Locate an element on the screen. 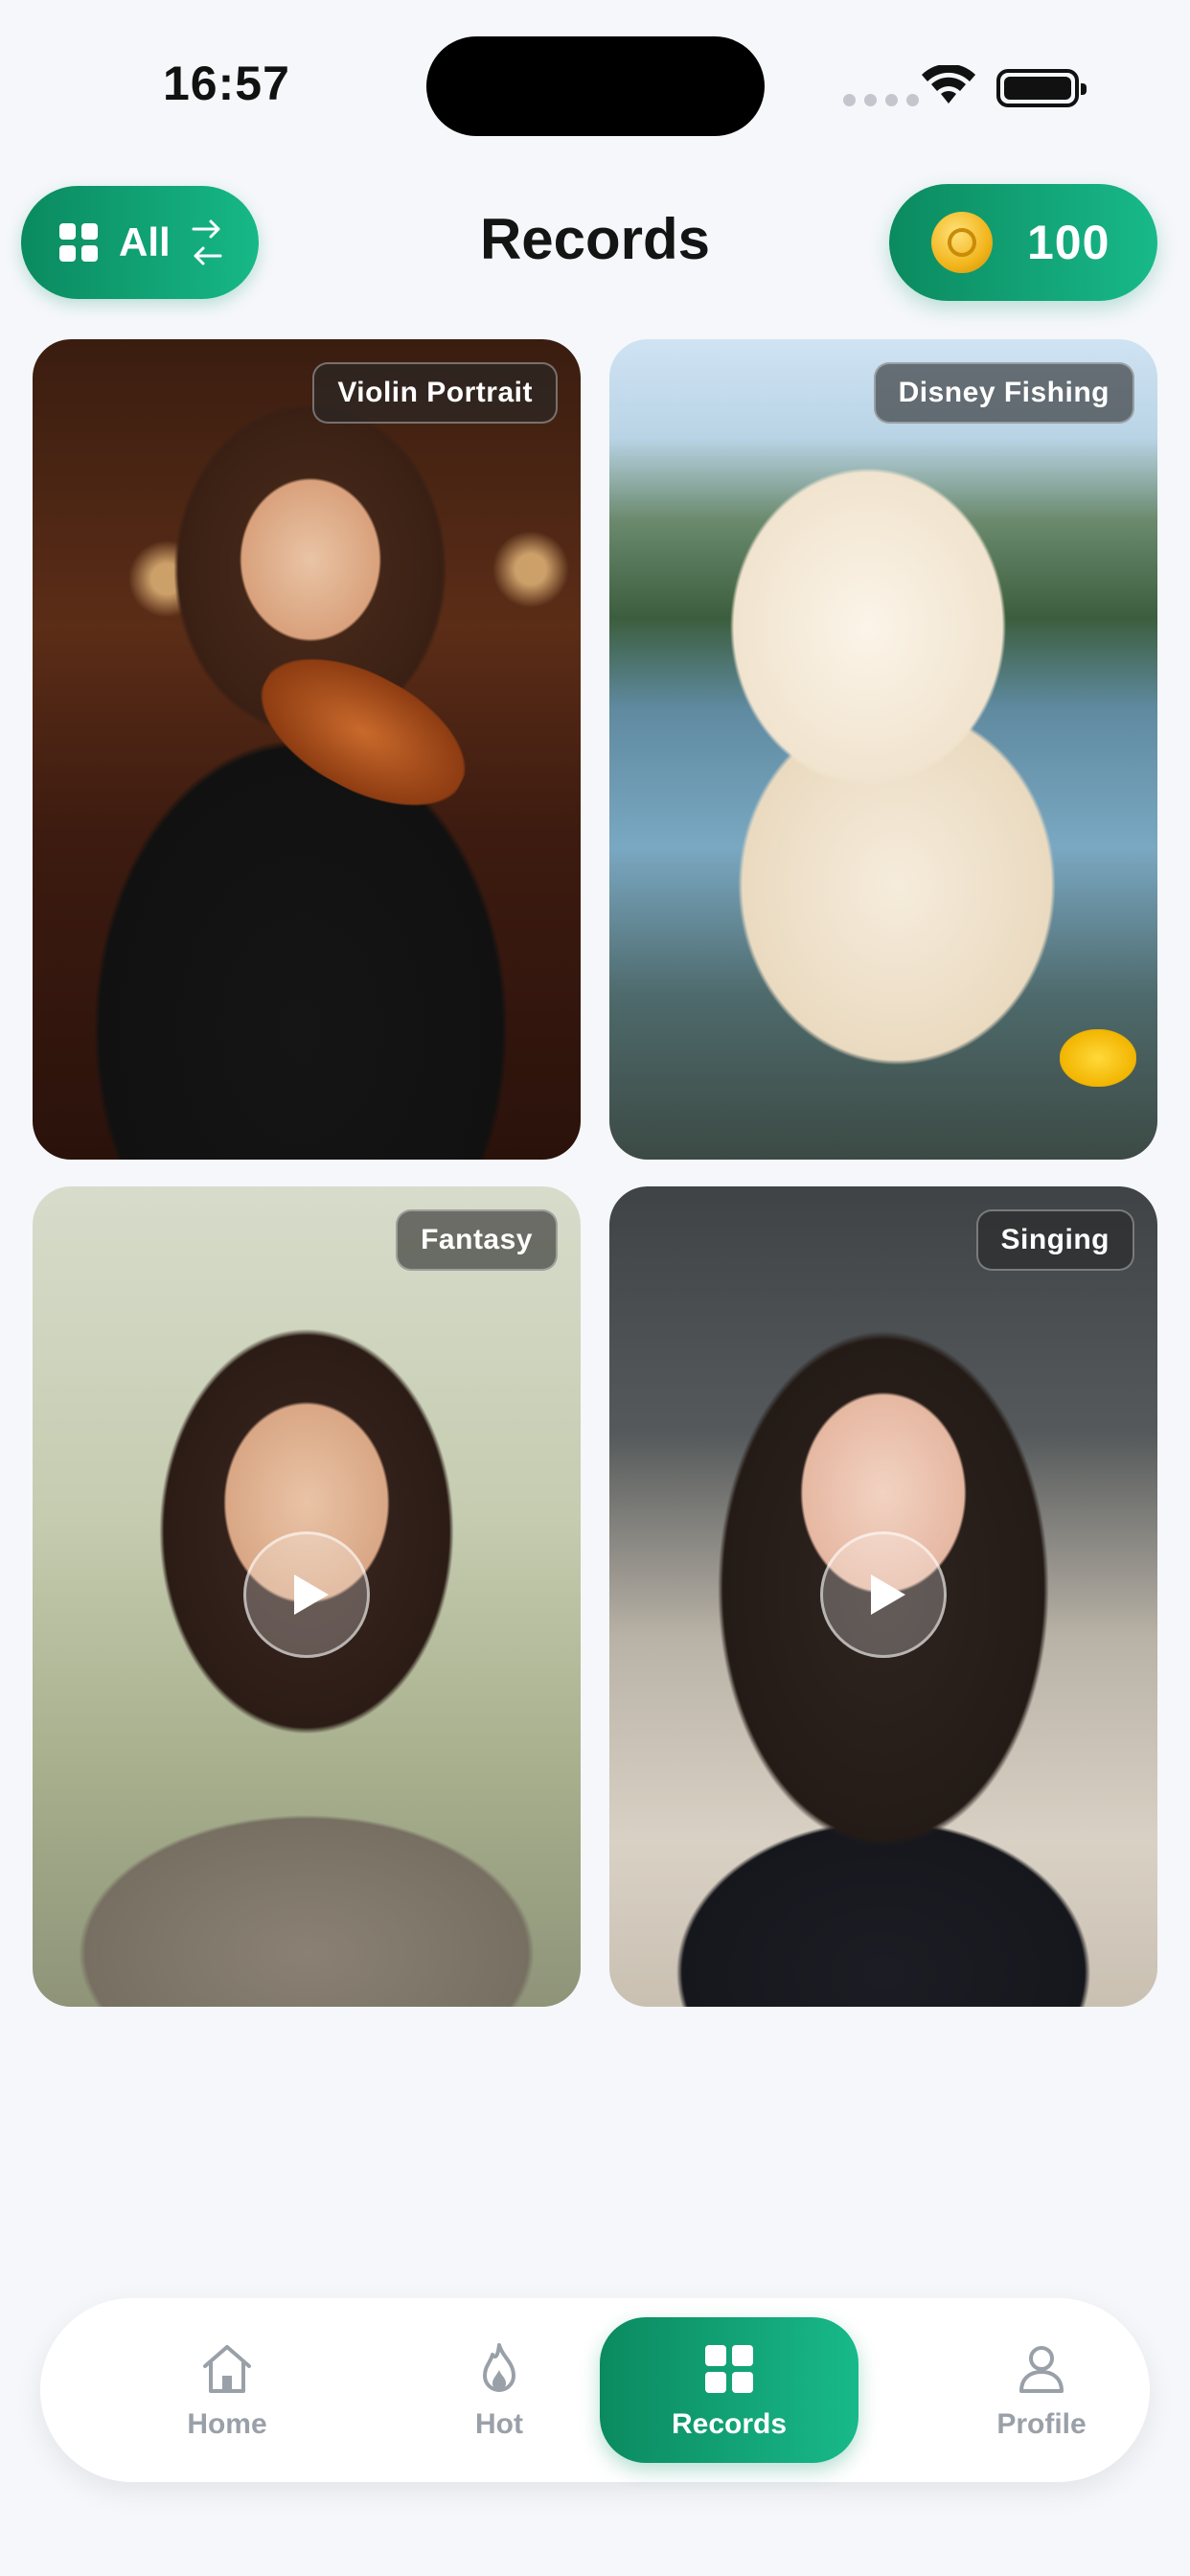 The width and height of the screenshot is (1190, 2576). record-card-fantasy: Fantasy is located at coordinates (307, 1596).